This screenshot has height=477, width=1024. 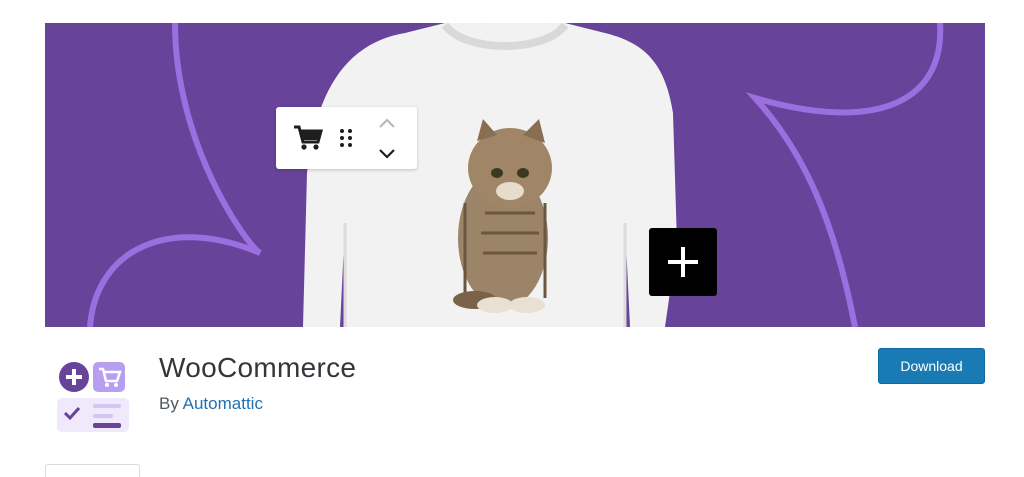 I want to click on plus-icon, so click(x=683, y=262).